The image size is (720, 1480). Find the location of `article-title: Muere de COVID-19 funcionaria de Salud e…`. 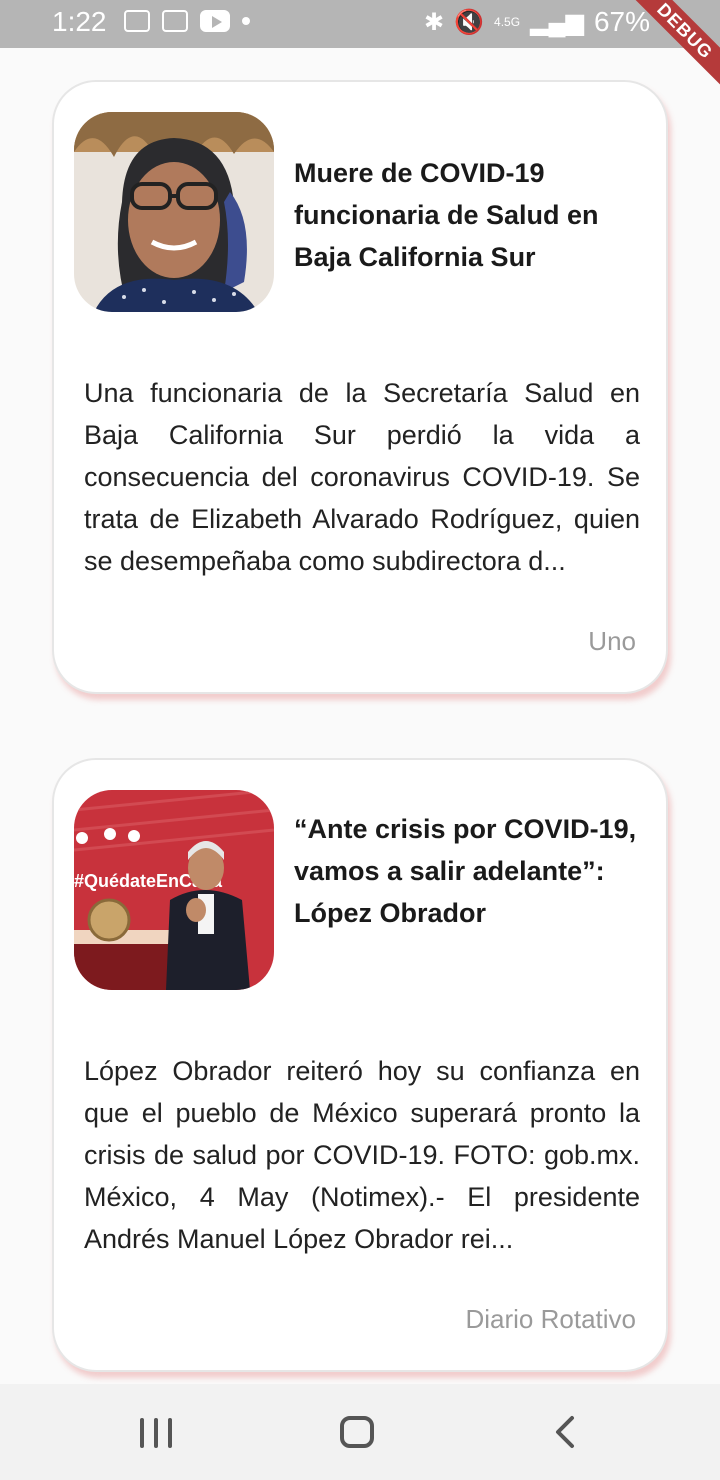

article-title: Muere de COVID-19 funcionaria de Salud e… is located at coordinates (446, 215).